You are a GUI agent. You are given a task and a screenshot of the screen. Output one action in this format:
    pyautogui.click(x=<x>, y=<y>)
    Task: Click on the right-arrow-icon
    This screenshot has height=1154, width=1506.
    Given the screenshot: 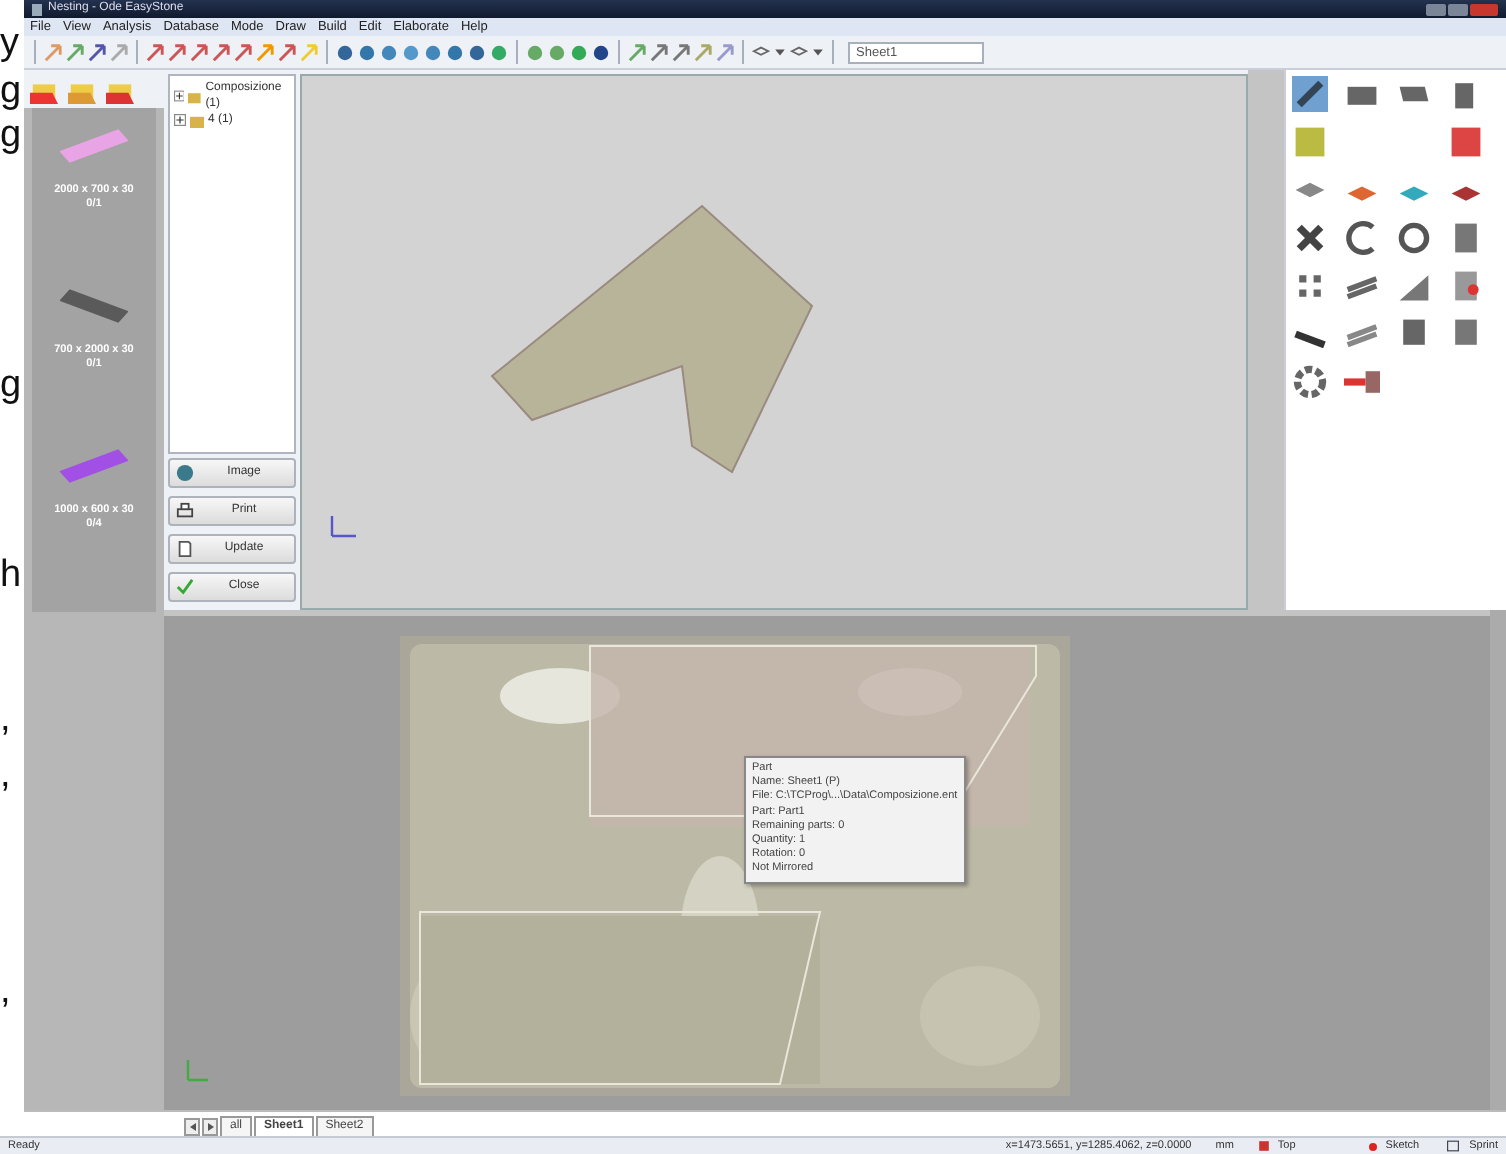 What is the action you would take?
    pyautogui.click(x=210, y=1127)
    